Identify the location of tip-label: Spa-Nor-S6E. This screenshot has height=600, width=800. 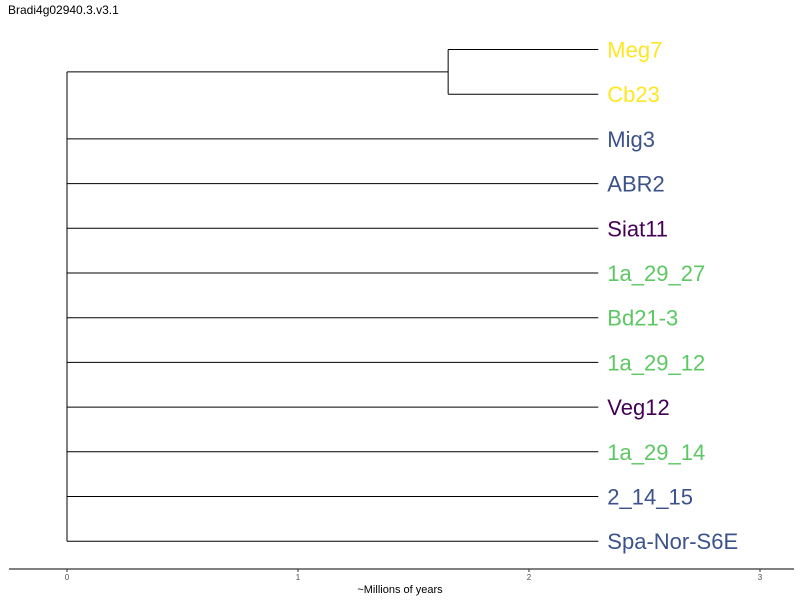
(672, 541).